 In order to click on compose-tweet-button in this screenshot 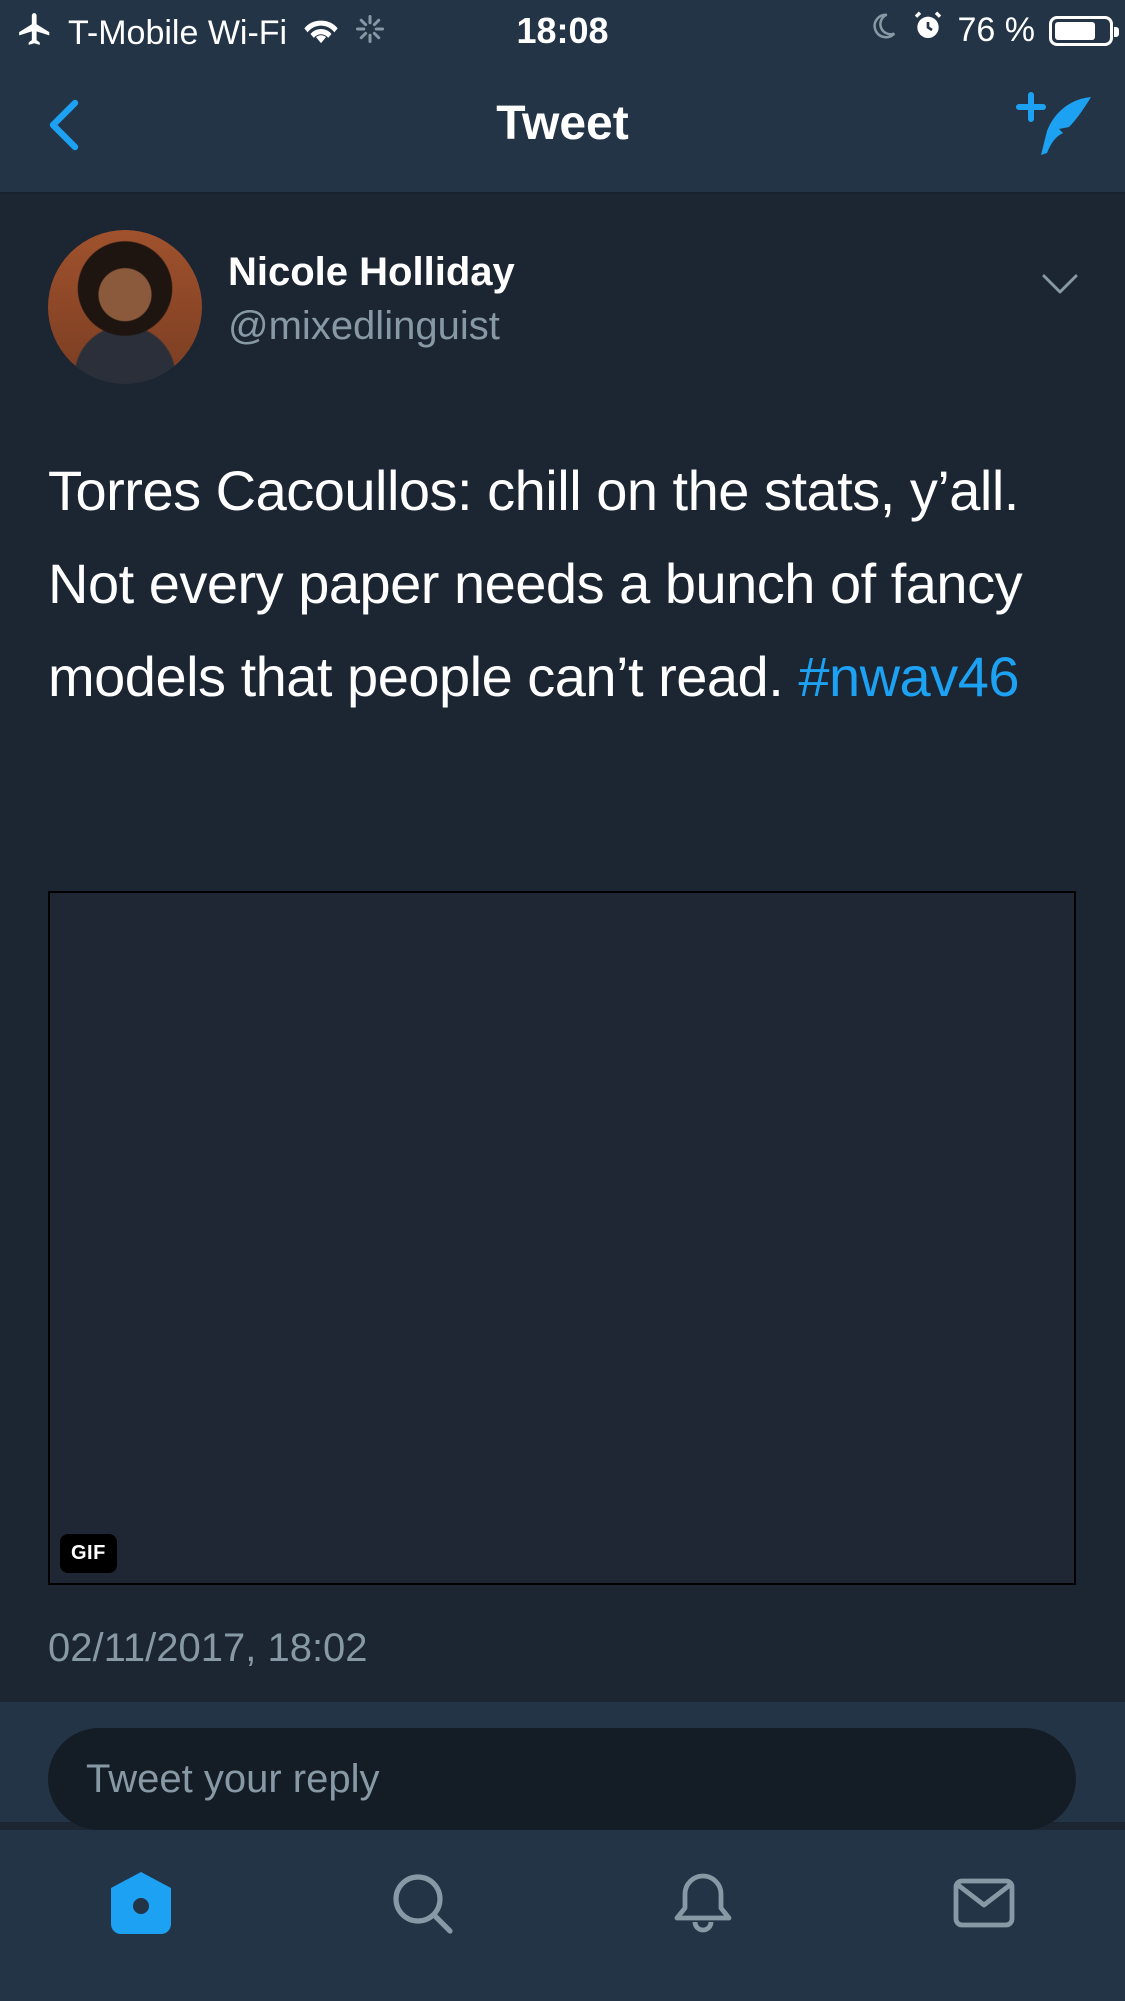, I will do `click(1055, 126)`.